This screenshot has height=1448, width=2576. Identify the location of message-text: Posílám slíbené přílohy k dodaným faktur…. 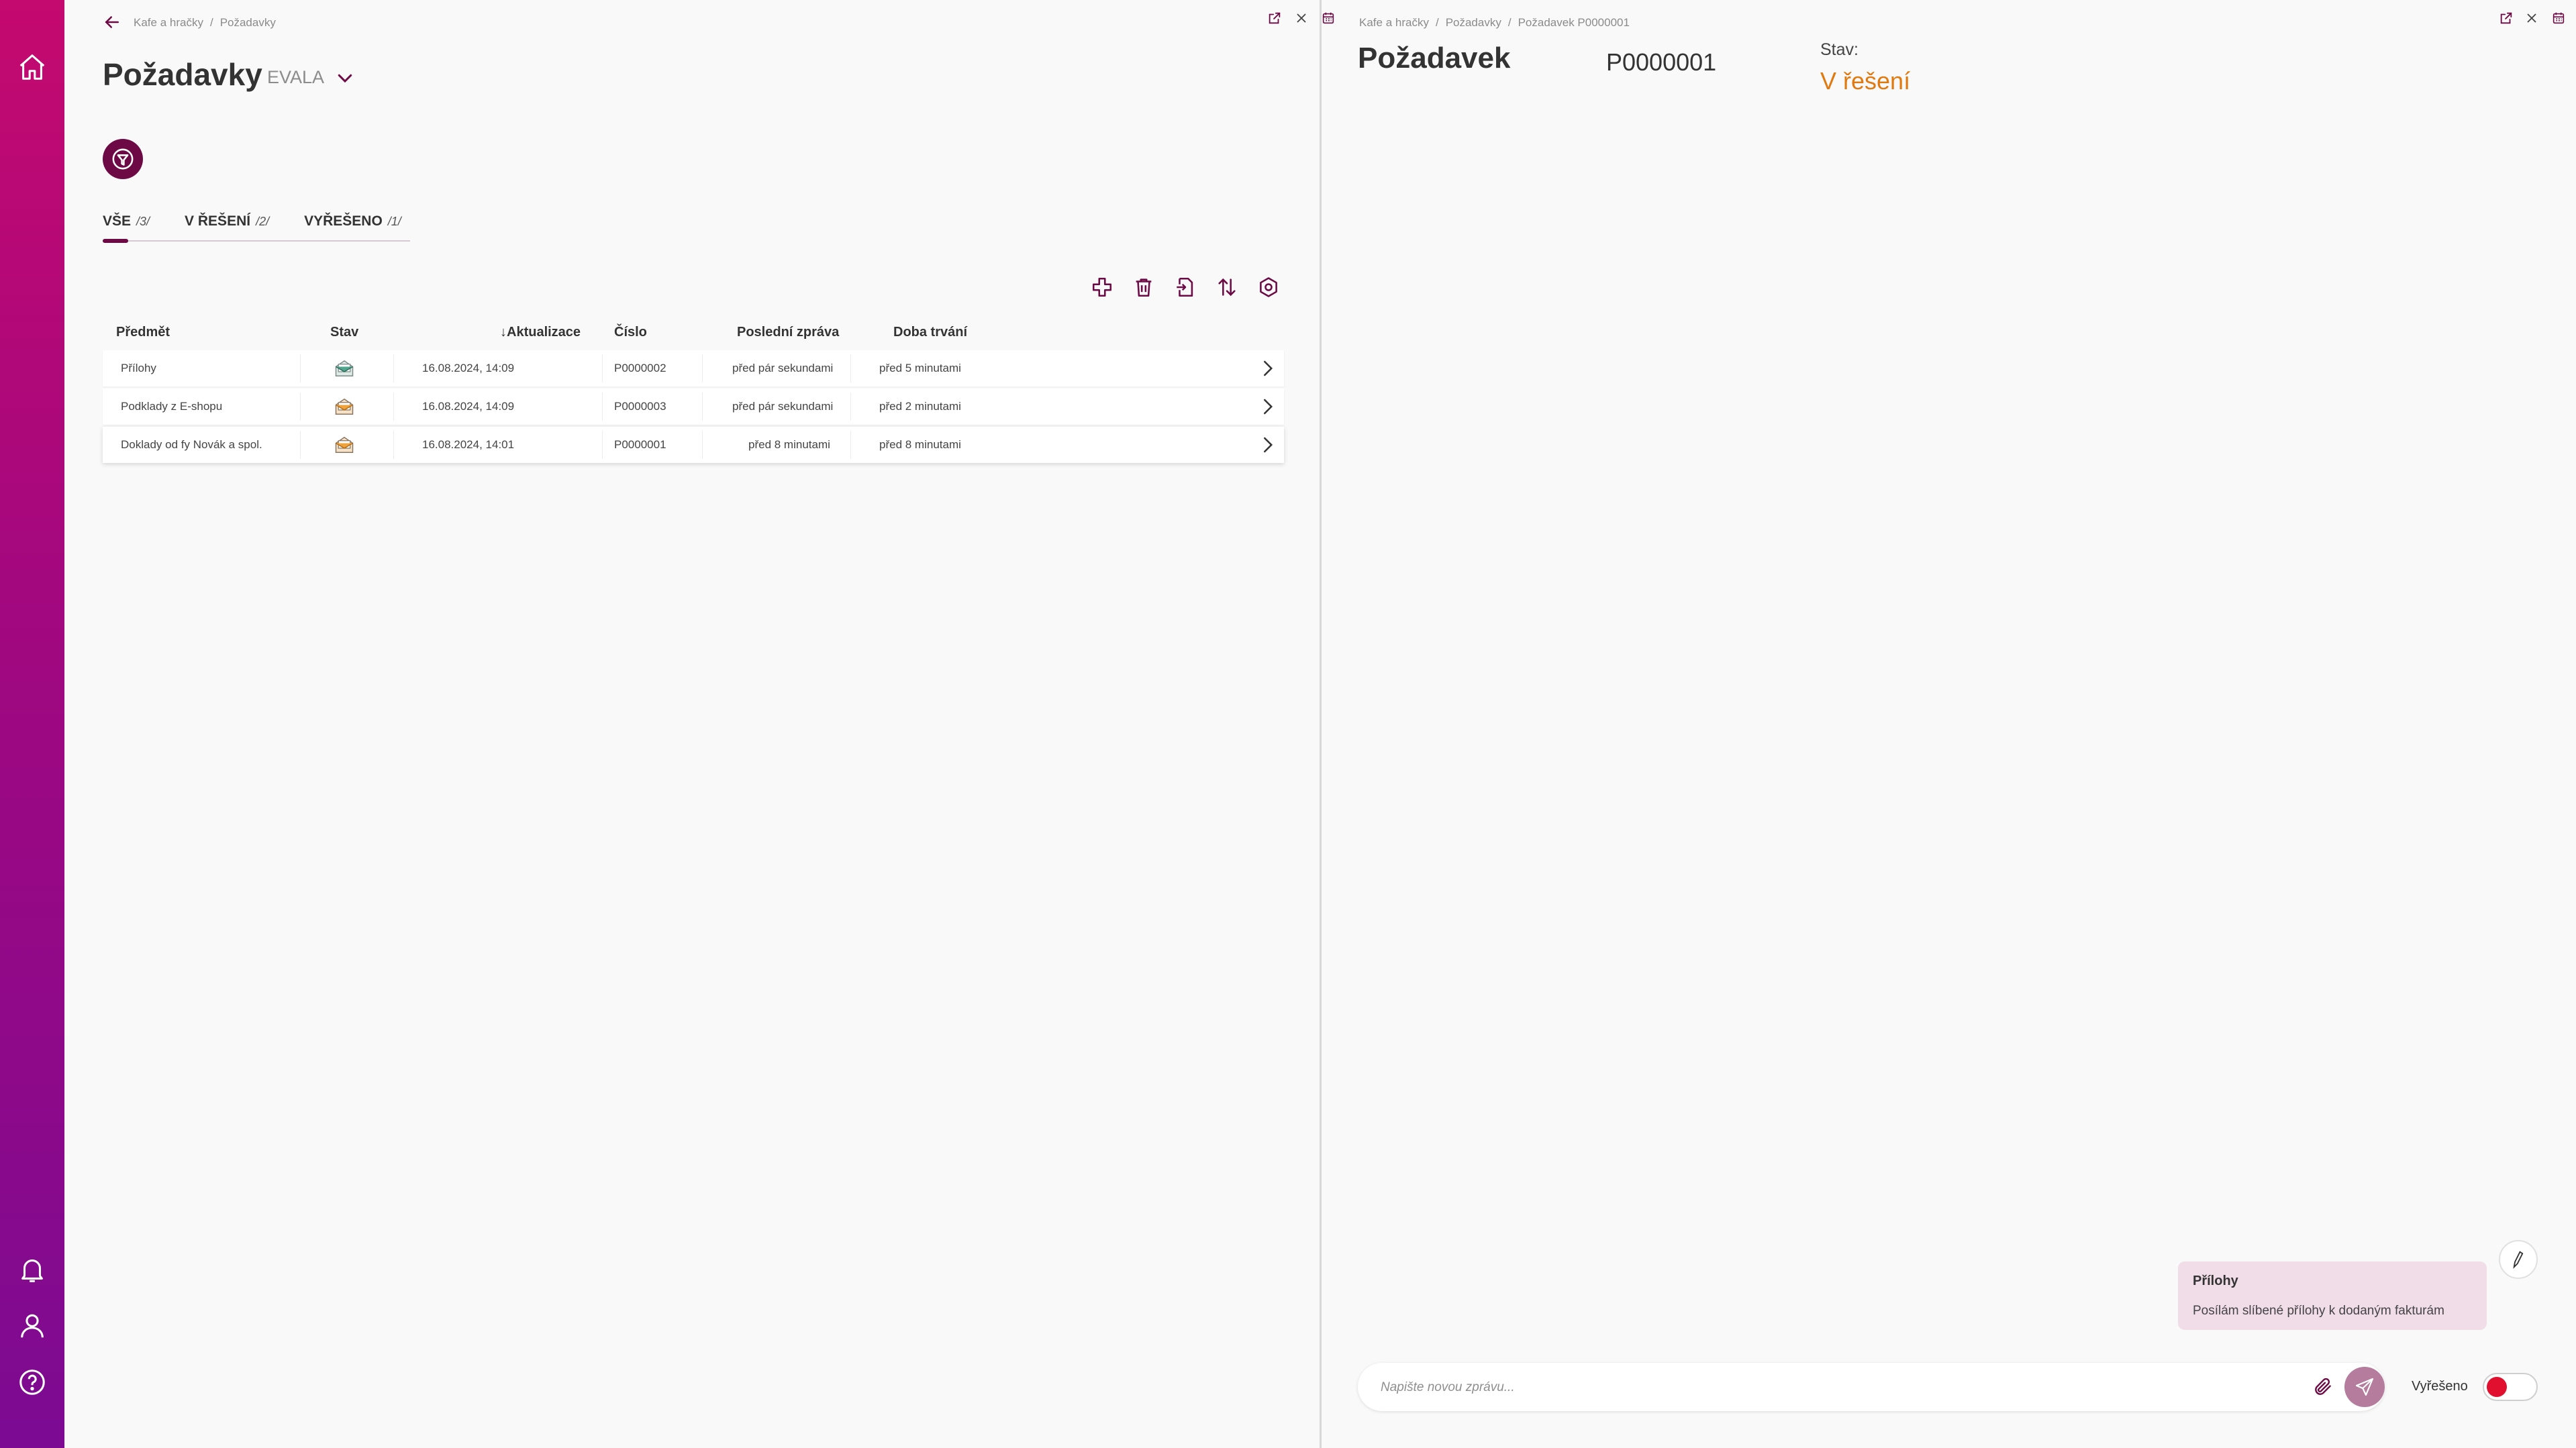
(2318, 1311).